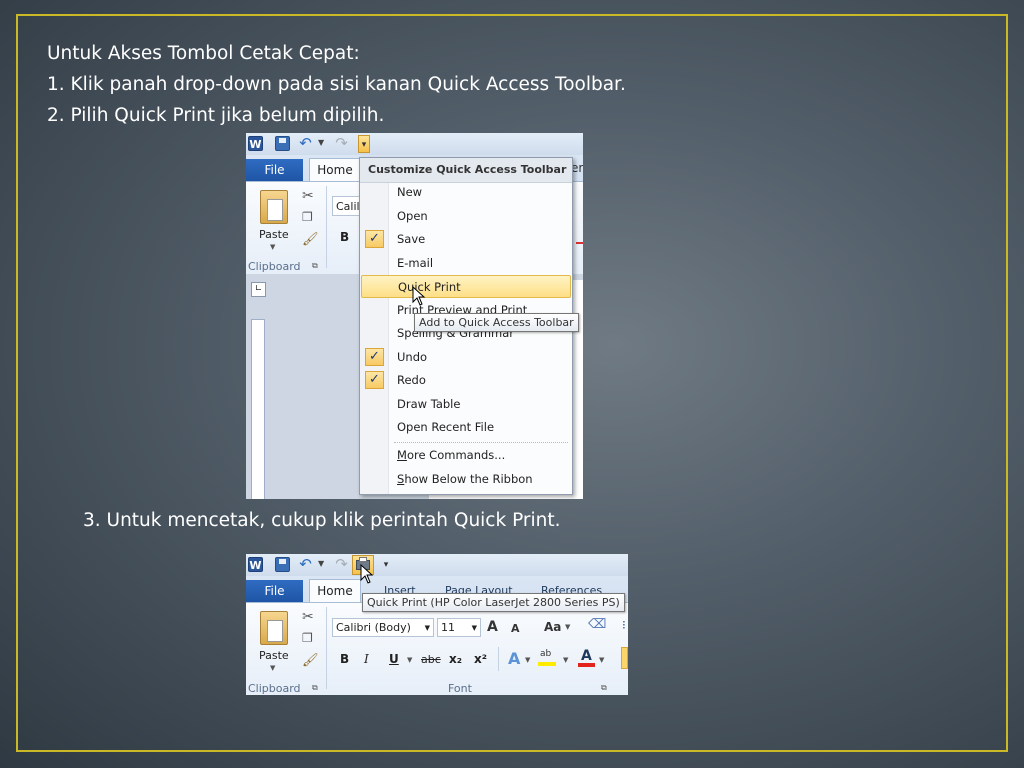 The height and width of the screenshot is (768, 1024). Describe the element at coordinates (363, 559) in the screenshot. I see `printer-paper` at that location.